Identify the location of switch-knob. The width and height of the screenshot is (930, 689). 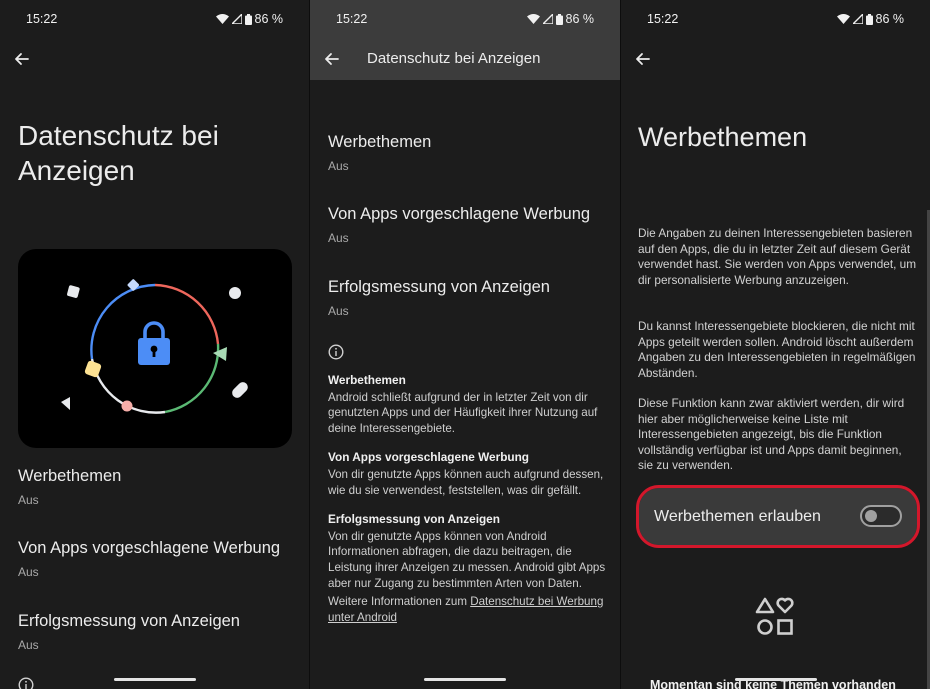
(871, 516).